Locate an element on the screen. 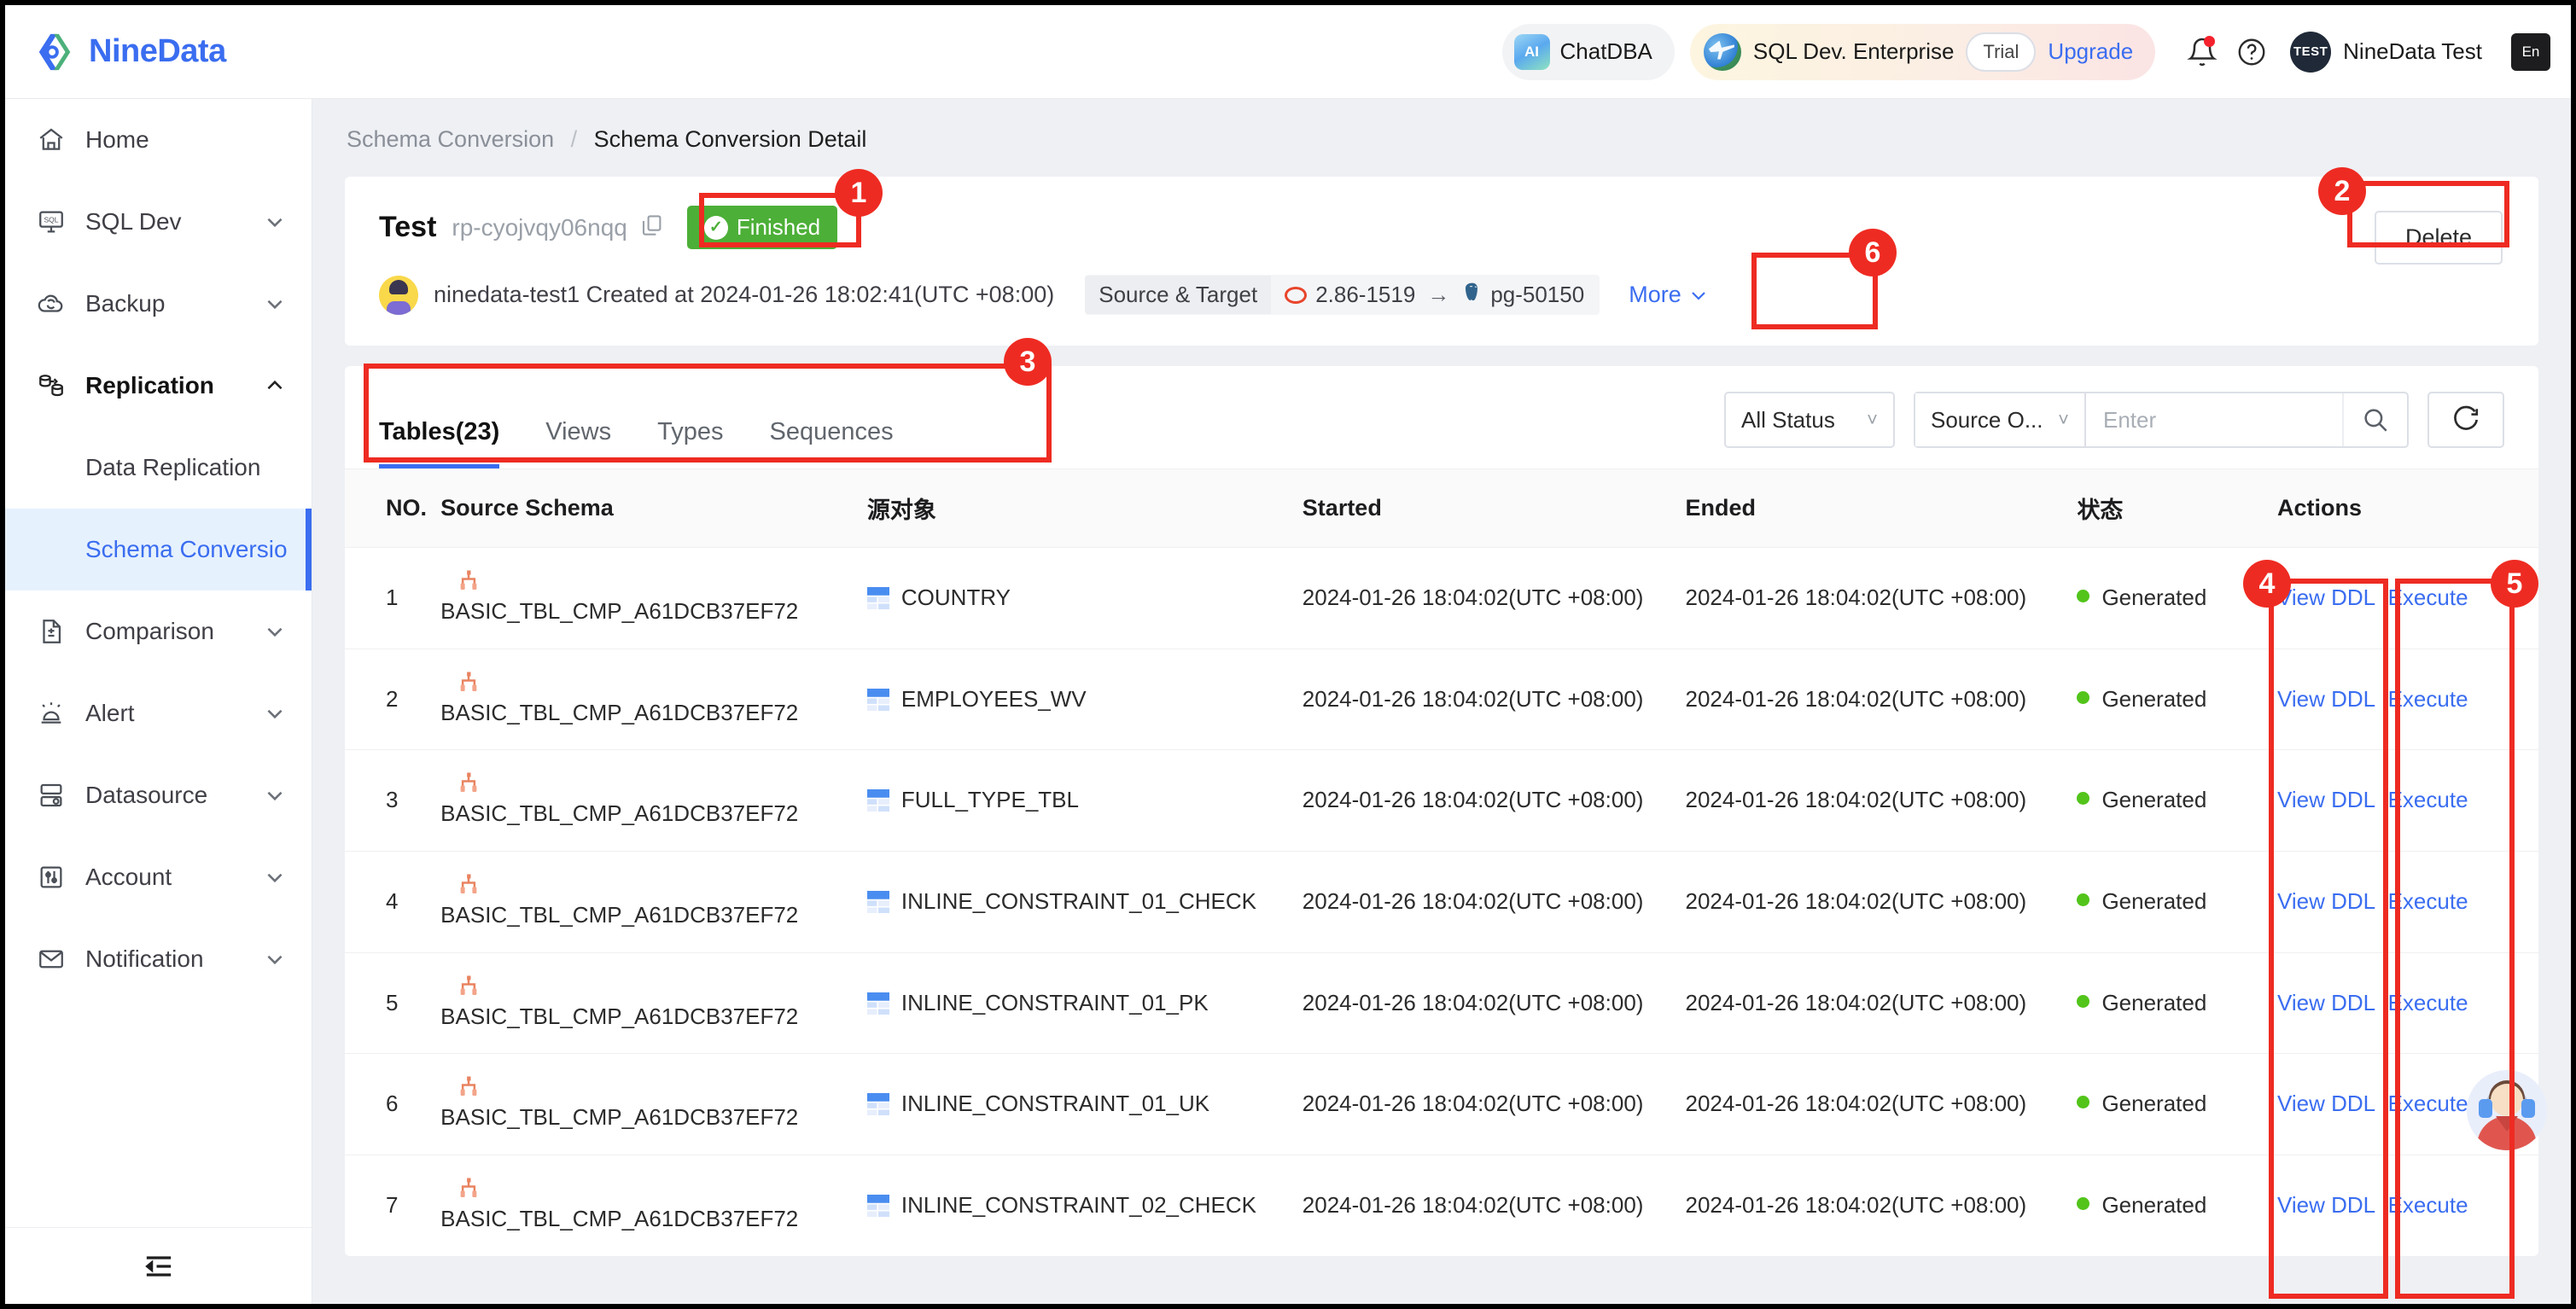 The height and width of the screenshot is (1309, 2576). brand-name: NineData is located at coordinates (157, 51).